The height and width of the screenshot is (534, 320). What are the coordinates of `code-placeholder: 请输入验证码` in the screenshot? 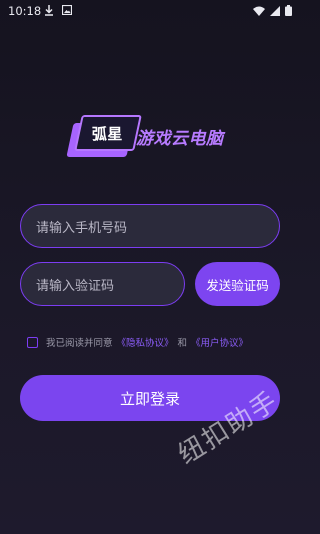 It's located at (75, 286).